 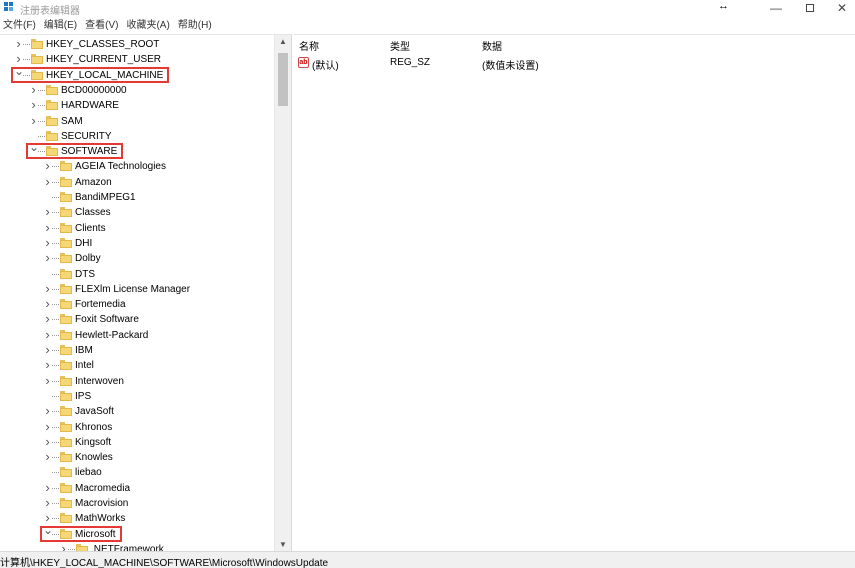 I want to click on tree-item: › JavaSoft, so click(x=137, y=411).